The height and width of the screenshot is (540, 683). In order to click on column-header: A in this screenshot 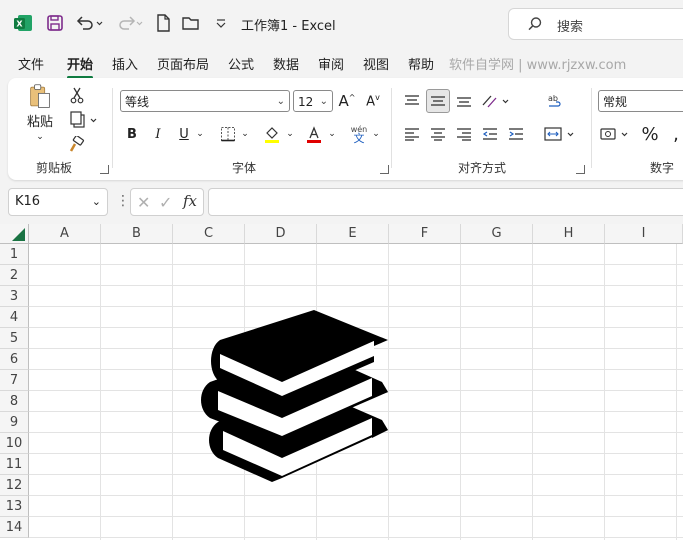, I will do `click(65, 234)`.